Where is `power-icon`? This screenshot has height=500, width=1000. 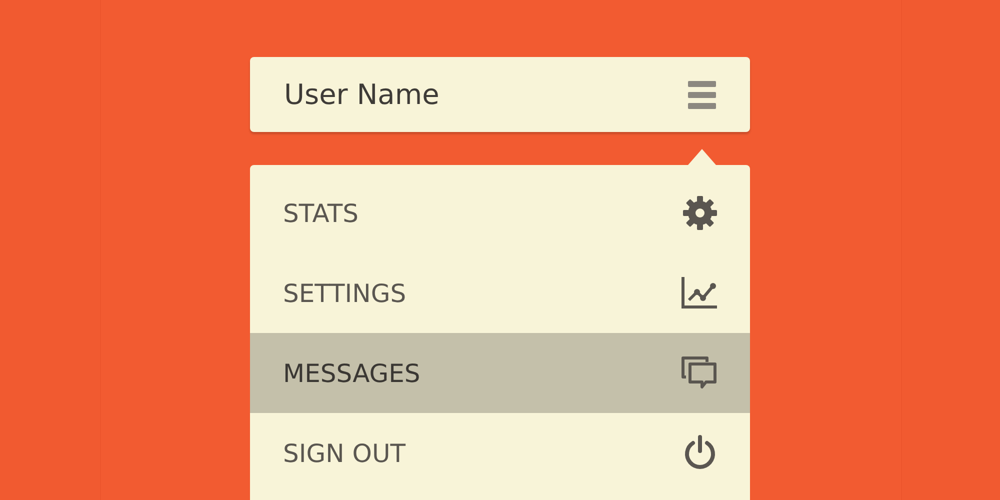
power-icon is located at coordinates (700, 453).